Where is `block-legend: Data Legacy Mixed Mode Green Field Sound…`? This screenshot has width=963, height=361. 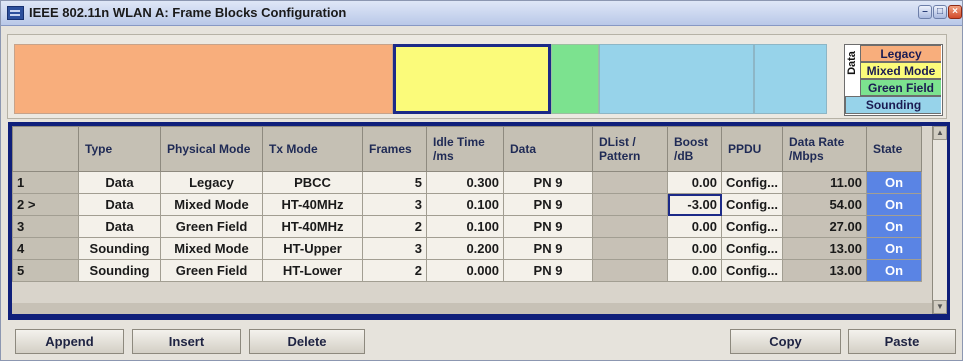
block-legend: Data Legacy Mixed Mode Green Field Sound… is located at coordinates (893, 80).